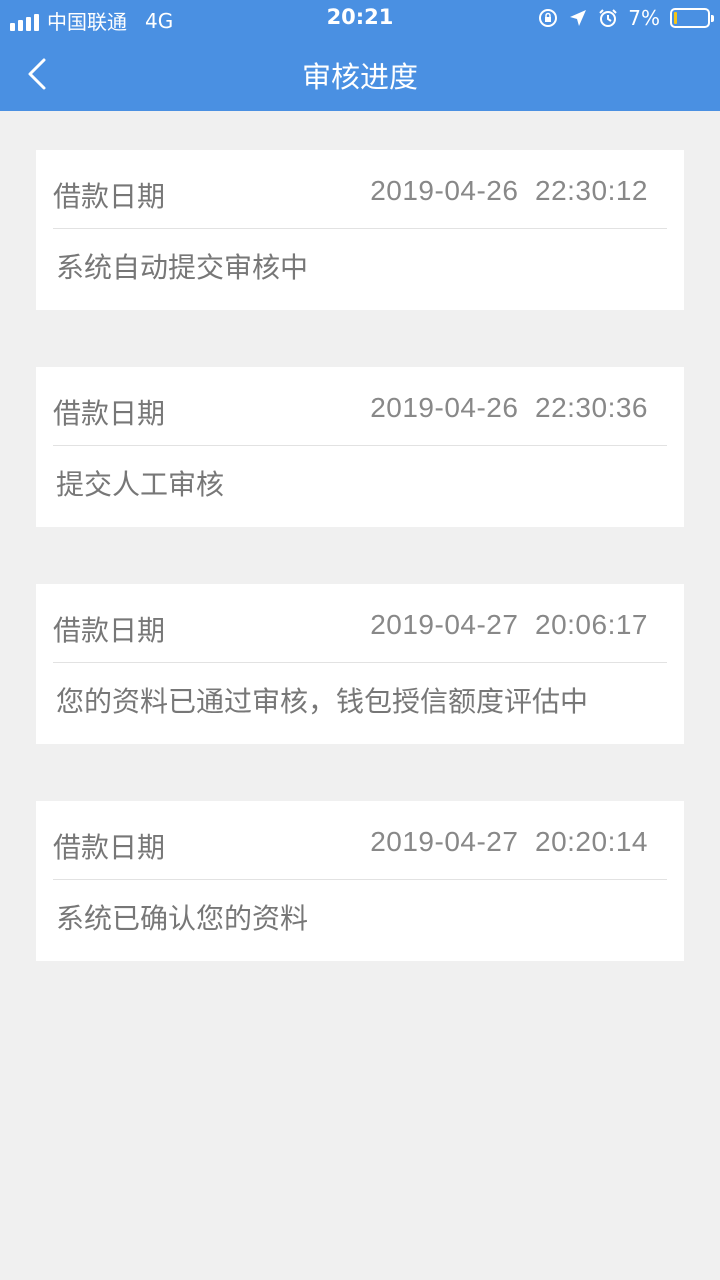 This screenshot has height=1280, width=720. I want to click on record-card-header: 借款日期 2019-04-27 20:06:17, so click(360, 623).